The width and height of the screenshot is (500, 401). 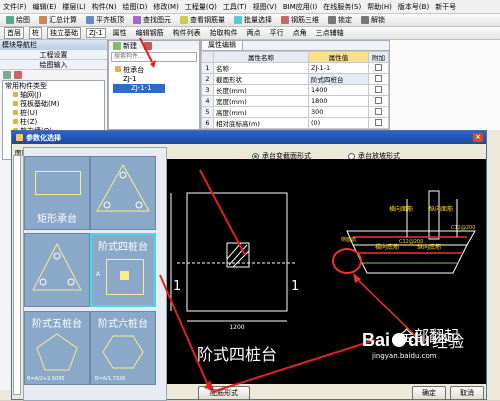 I want to click on ok-button: 确定, so click(x=429, y=393).